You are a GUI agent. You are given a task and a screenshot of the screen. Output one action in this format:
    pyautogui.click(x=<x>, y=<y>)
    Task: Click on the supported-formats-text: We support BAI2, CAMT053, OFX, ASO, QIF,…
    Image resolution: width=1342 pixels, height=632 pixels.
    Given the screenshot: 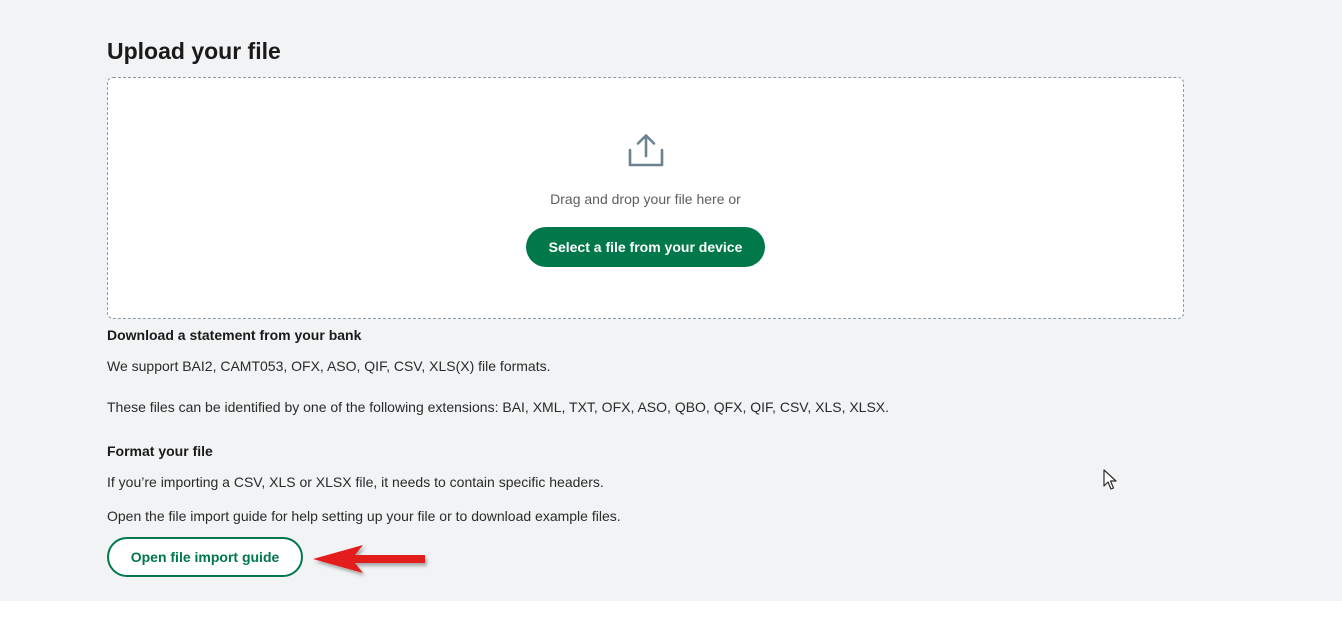 What is the action you would take?
    pyautogui.click(x=329, y=366)
    